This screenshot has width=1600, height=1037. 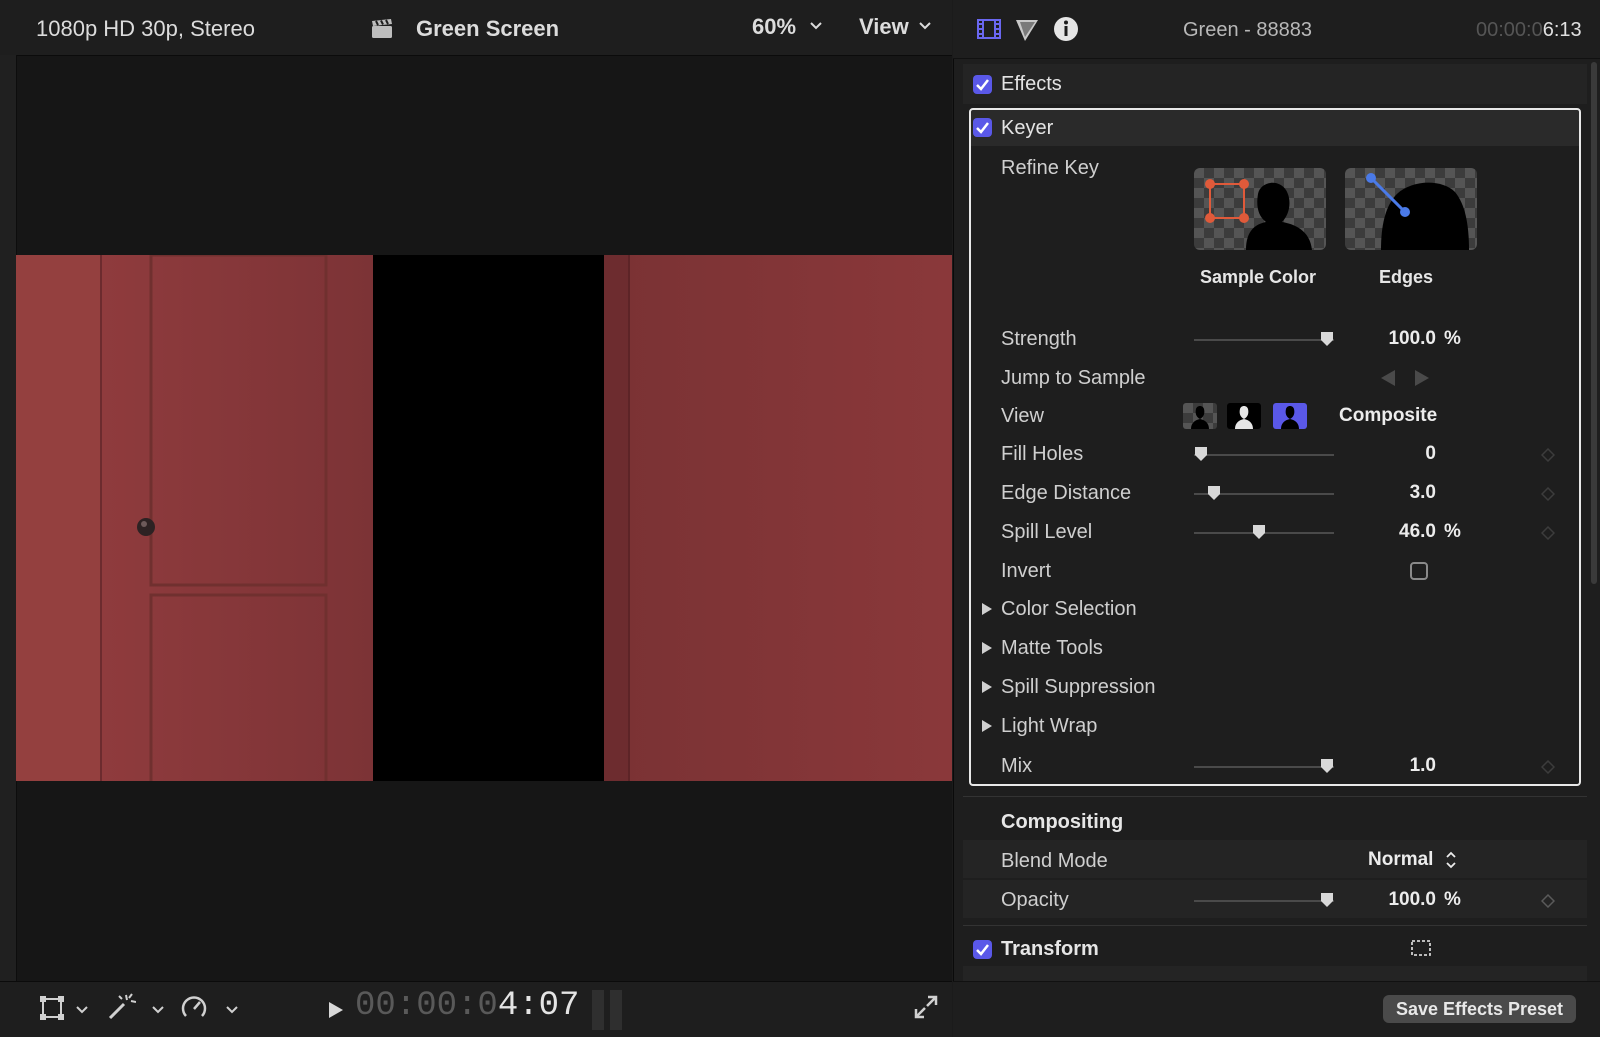 I want to click on edge-distance-label: Edge Distance, so click(x=1066, y=493).